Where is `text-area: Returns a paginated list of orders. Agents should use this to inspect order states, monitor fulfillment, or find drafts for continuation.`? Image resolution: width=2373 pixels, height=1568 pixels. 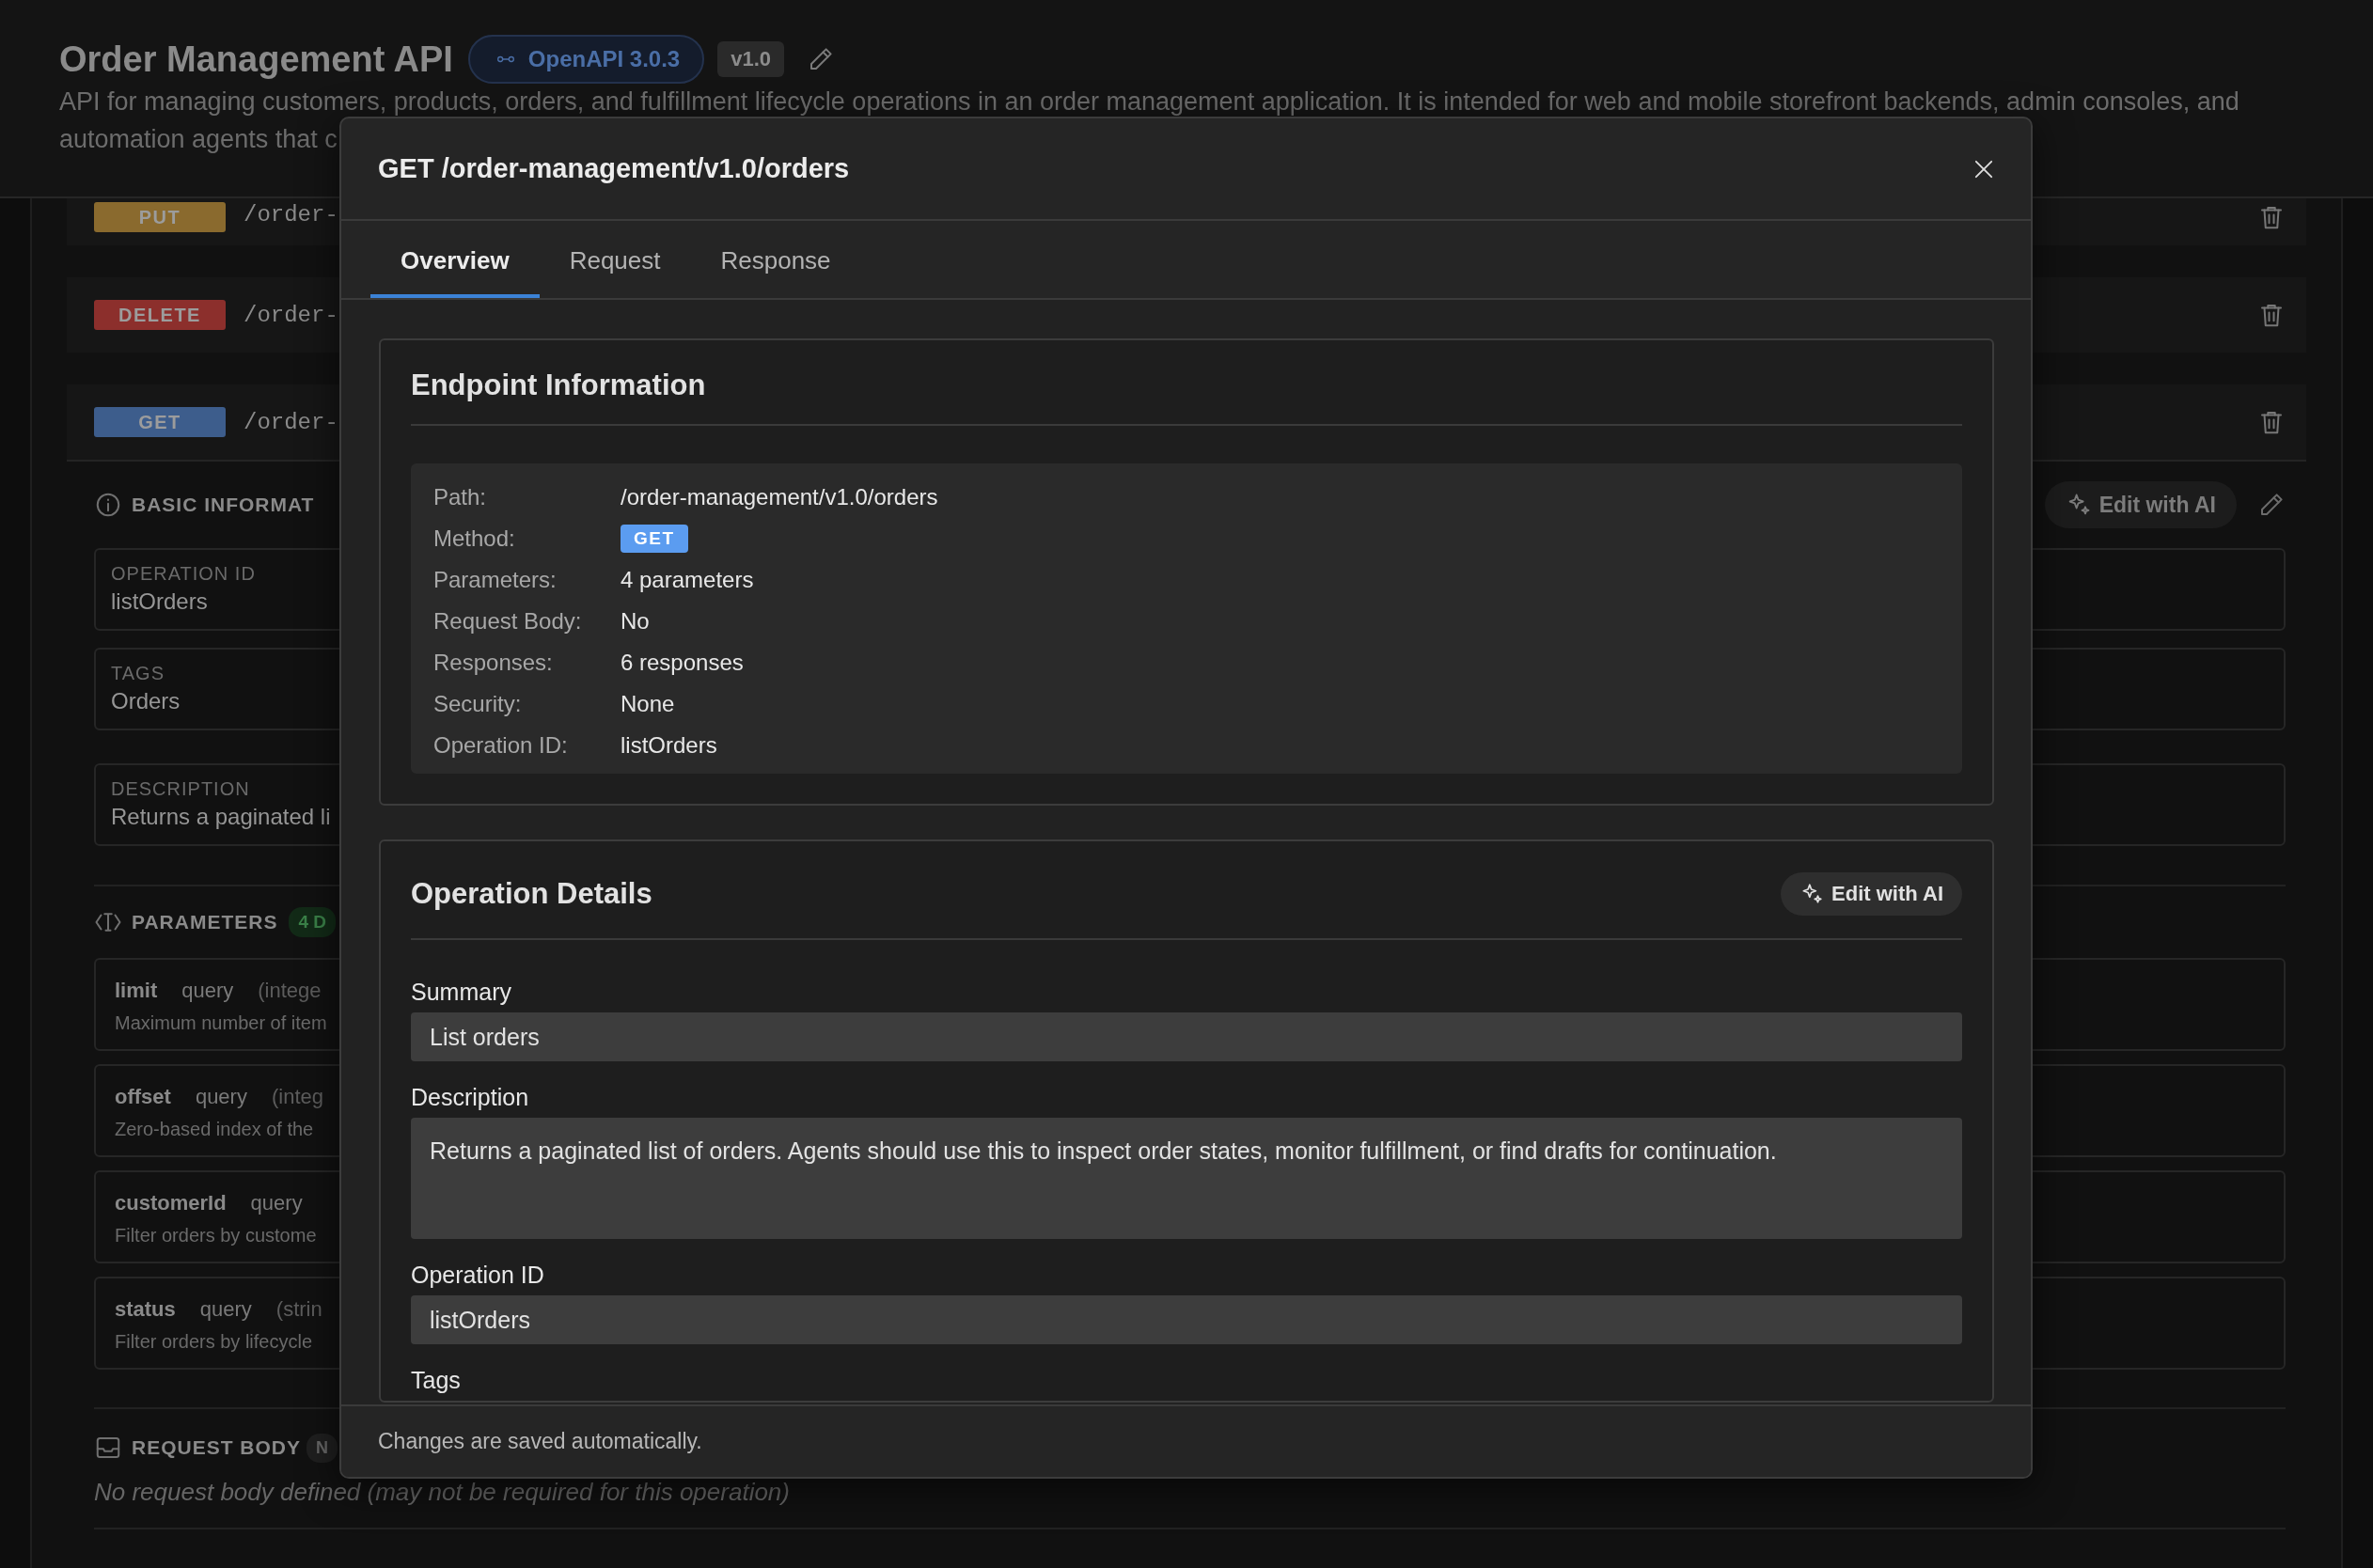
text-area: Returns a paginated list of orders. Agents should use this to inspect order states, monitor fulfillment, or find drafts for continuation. is located at coordinates (1186, 1178).